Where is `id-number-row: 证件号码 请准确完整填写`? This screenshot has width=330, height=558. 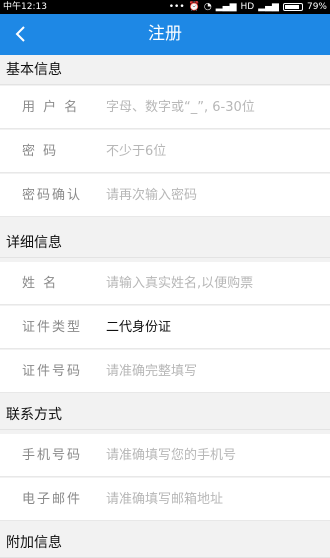 id-number-row: 证件号码 请准确完整填写 is located at coordinates (165, 371).